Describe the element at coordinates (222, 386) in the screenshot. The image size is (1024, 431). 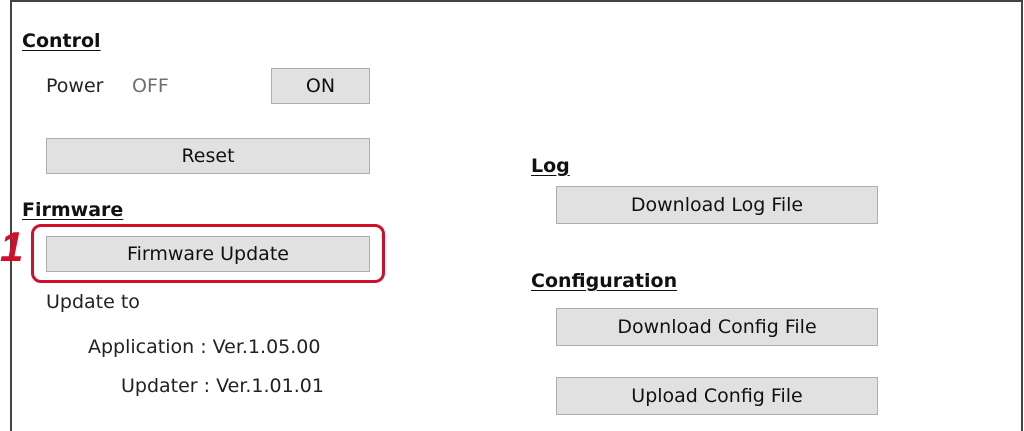
I see `updater-version: Updater : Ver.1.01.01` at that location.